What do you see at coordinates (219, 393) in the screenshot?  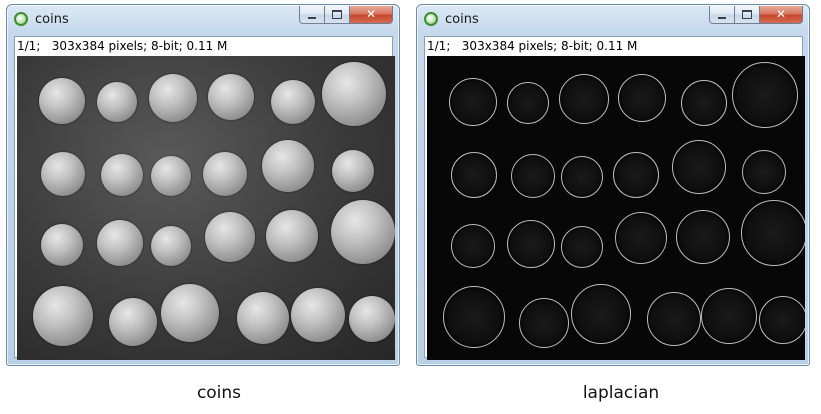 I see `caption-coins: coins` at bounding box center [219, 393].